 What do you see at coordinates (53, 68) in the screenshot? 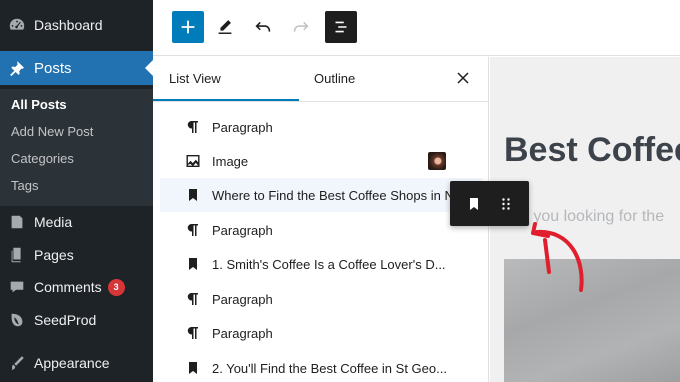
I see `sidebar-item-label: Posts` at bounding box center [53, 68].